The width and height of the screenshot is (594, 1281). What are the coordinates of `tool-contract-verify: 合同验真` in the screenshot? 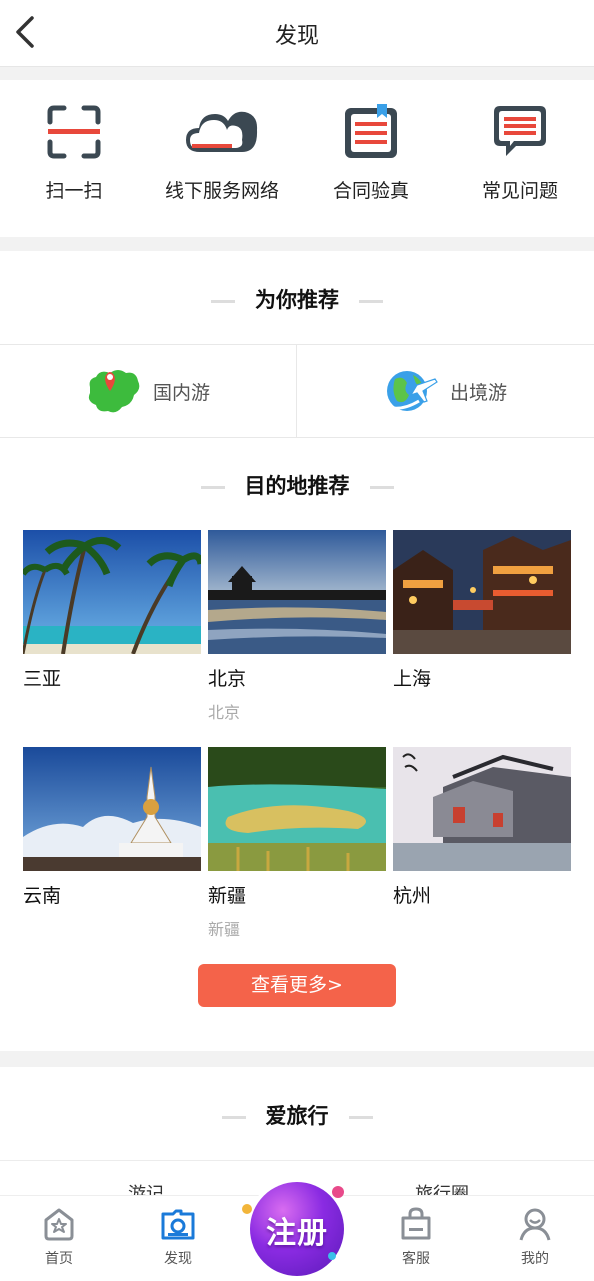 It's located at (371, 152).